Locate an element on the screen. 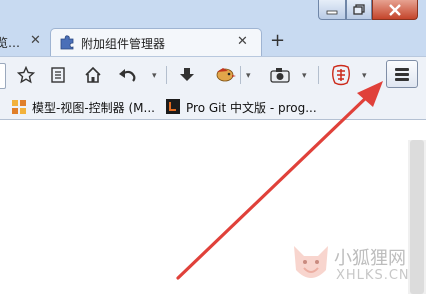 The width and height of the screenshot is (426, 294). watermark-text: 小狐狸网 is located at coordinates (370, 258).